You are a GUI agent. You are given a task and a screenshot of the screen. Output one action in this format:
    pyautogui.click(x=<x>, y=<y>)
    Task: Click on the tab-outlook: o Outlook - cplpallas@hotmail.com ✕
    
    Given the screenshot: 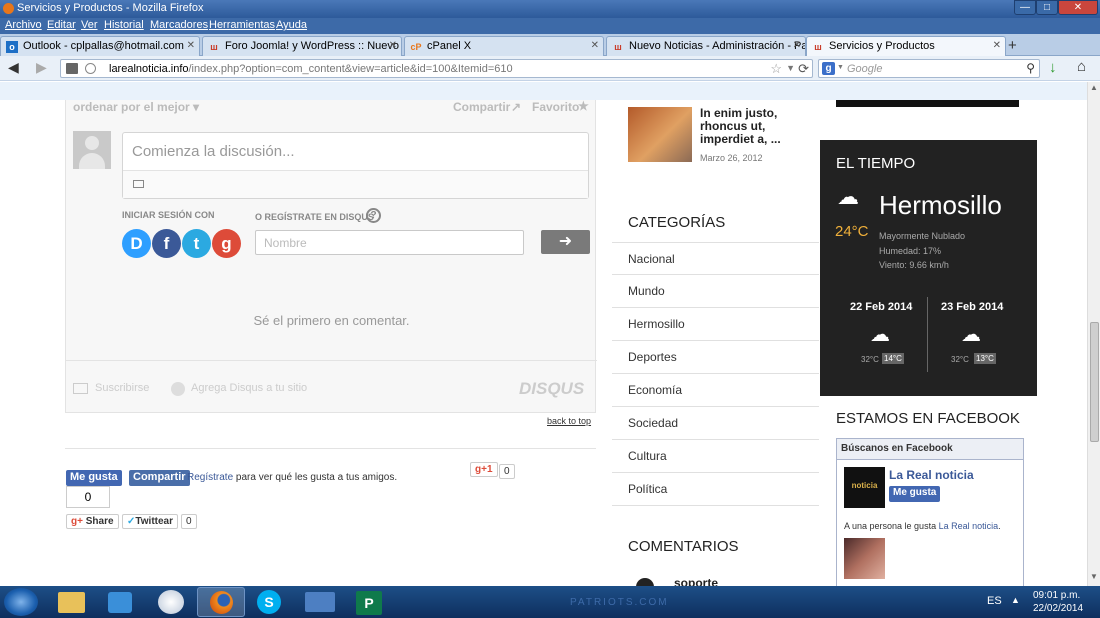 What is the action you would take?
    pyautogui.click(x=100, y=46)
    